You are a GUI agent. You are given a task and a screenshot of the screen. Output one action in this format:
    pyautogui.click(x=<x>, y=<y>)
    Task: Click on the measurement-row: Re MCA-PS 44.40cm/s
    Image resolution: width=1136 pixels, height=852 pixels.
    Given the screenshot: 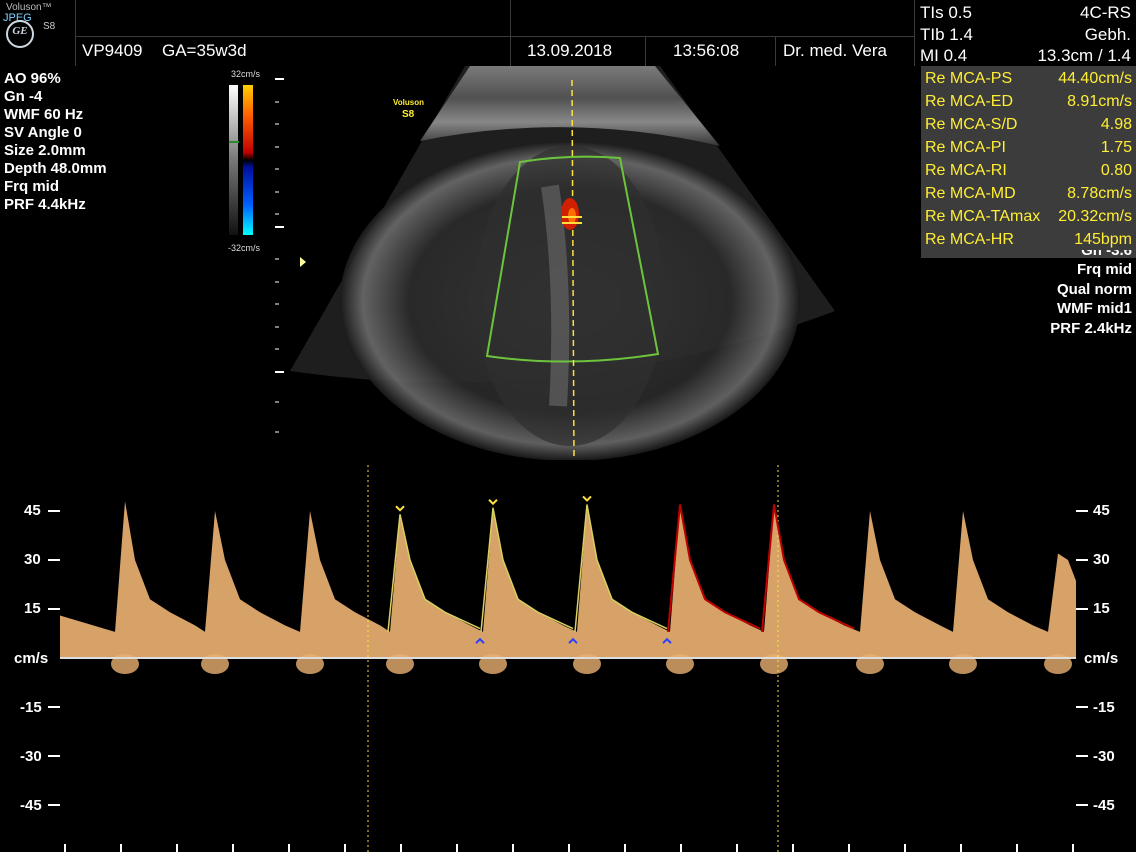 What is the action you would take?
    pyautogui.click(x=1028, y=81)
    